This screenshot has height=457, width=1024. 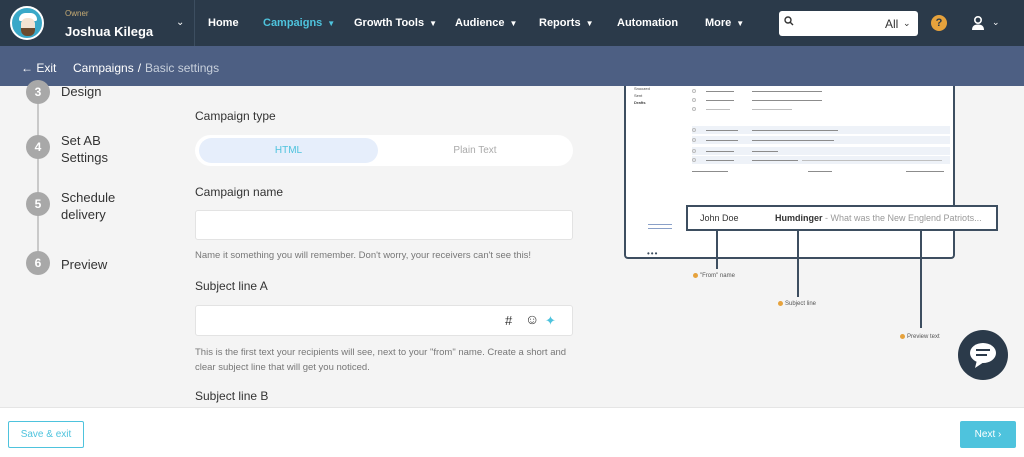 I want to click on emoji-icon: ☺, so click(x=532, y=319).